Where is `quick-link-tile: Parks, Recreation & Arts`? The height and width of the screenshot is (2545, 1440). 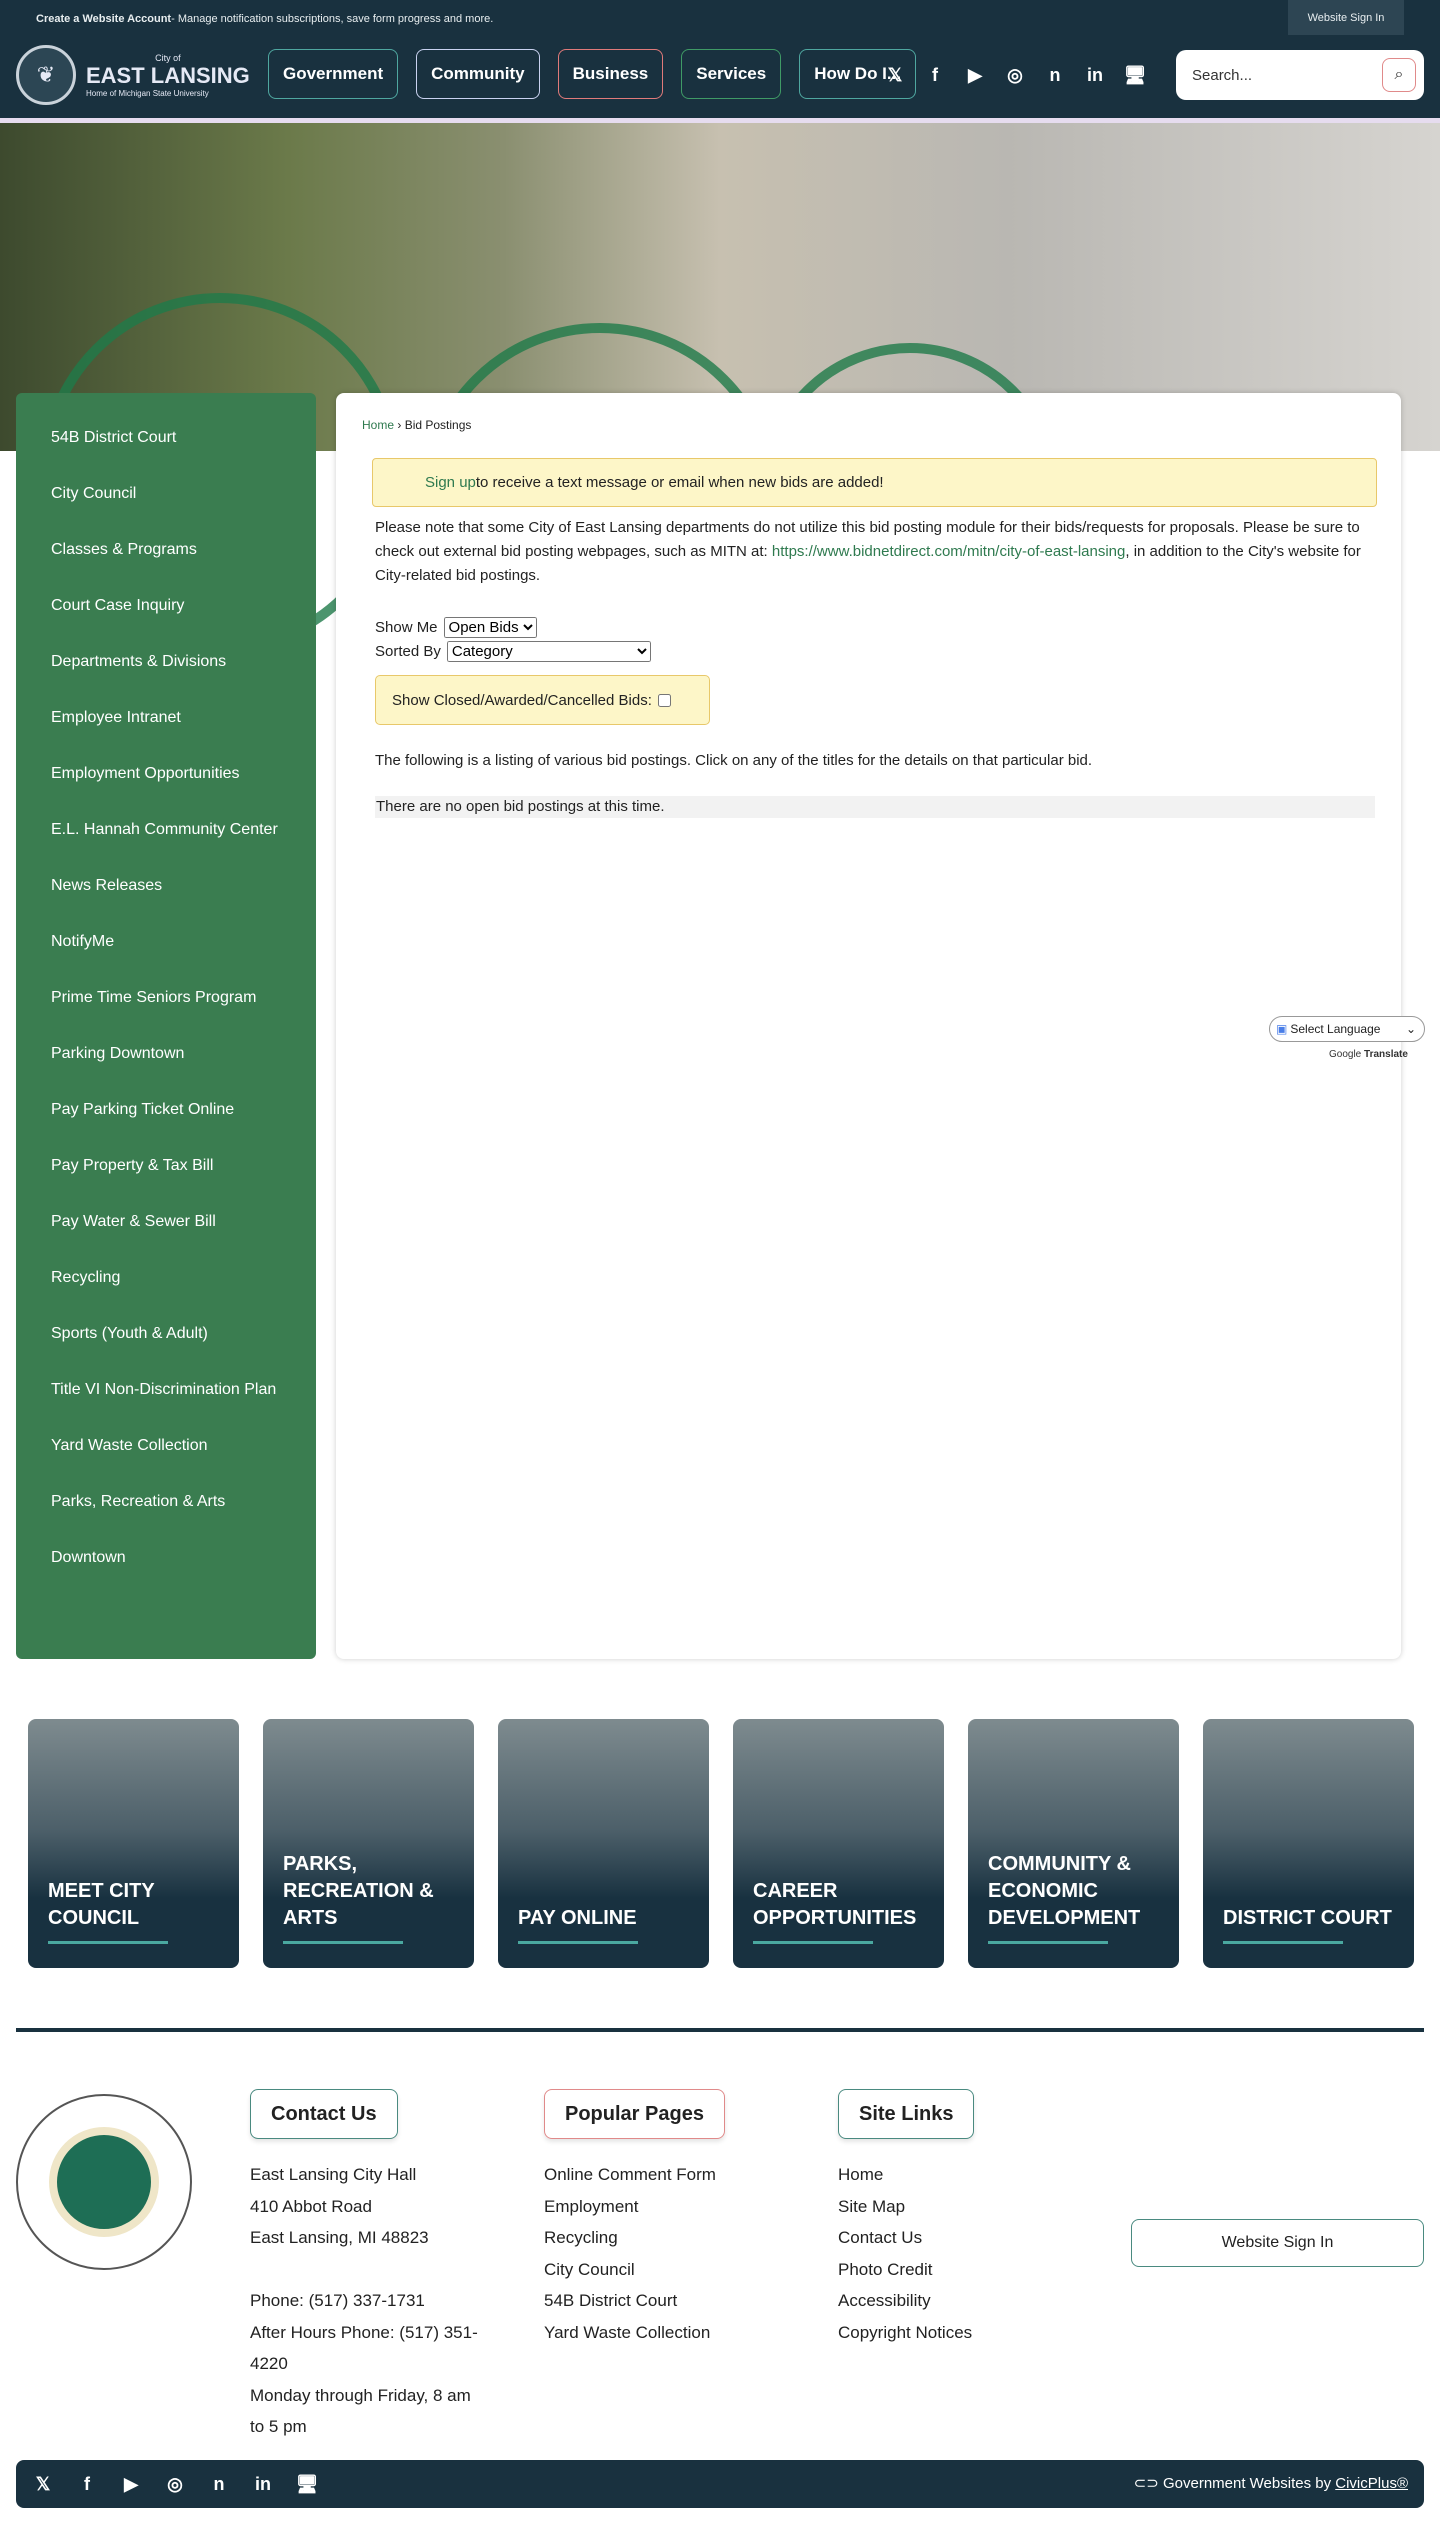
quick-link-tile: Parks, Recreation & Arts is located at coordinates (368, 1843).